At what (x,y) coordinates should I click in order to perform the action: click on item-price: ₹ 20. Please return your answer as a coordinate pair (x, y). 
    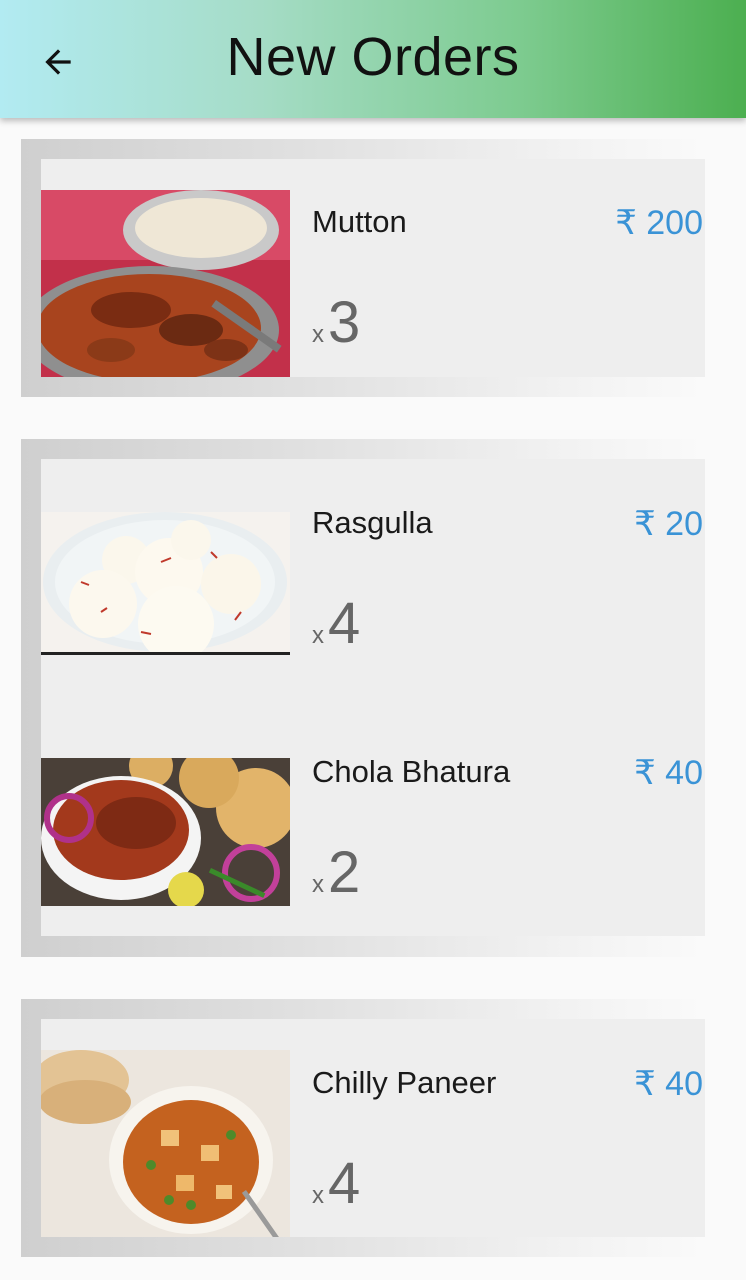
    Looking at the image, I should click on (668, 524).